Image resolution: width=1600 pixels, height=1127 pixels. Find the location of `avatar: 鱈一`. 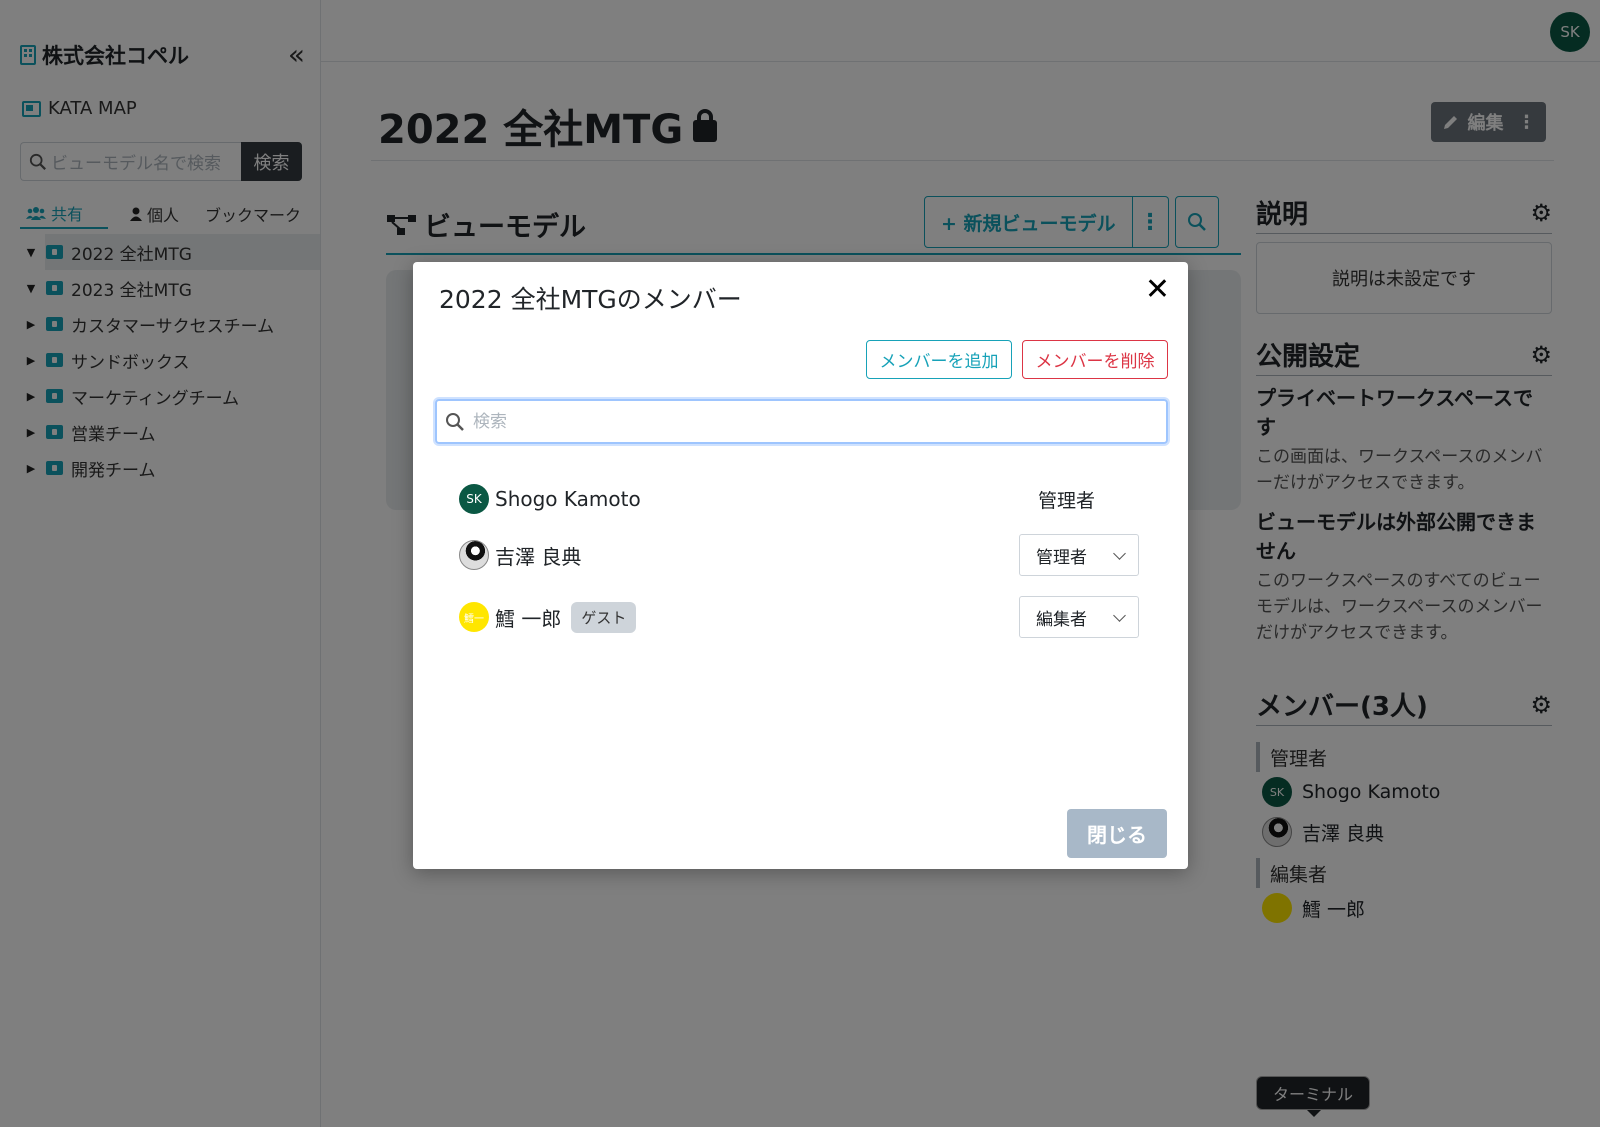

avatar: 鱈一 is located at coordinates (474, 617).